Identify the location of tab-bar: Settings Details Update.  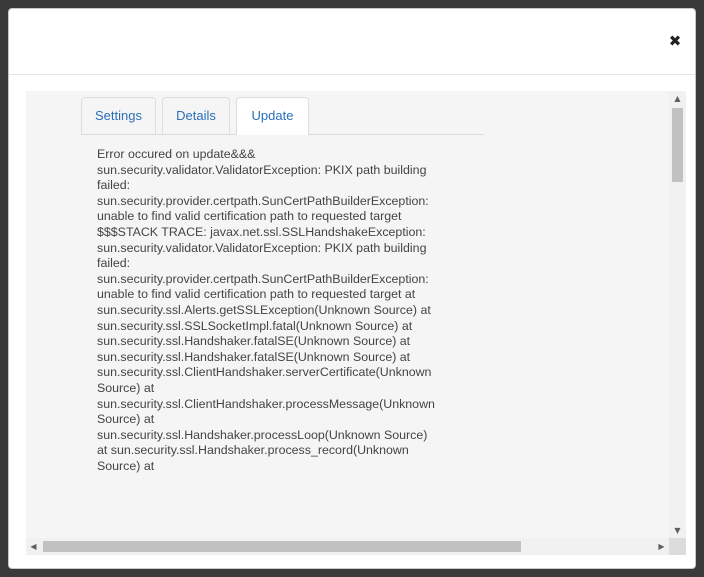
(282, 116).